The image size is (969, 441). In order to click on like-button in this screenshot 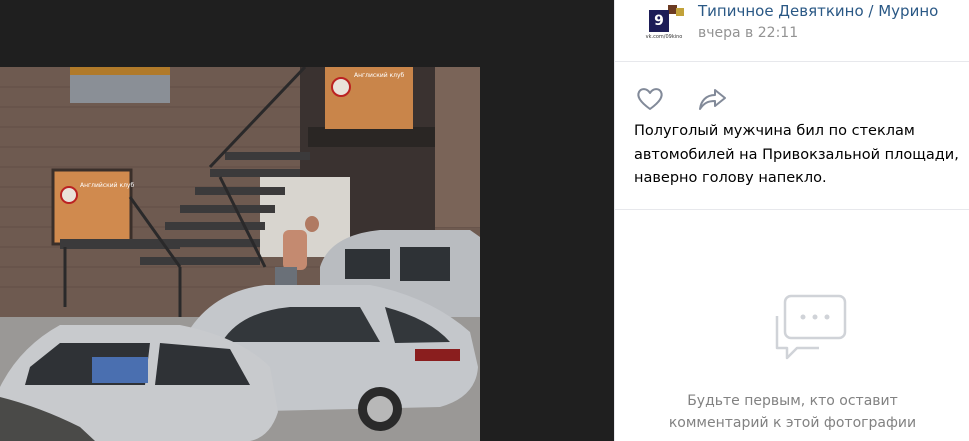, I will do `click(650, 99)`.